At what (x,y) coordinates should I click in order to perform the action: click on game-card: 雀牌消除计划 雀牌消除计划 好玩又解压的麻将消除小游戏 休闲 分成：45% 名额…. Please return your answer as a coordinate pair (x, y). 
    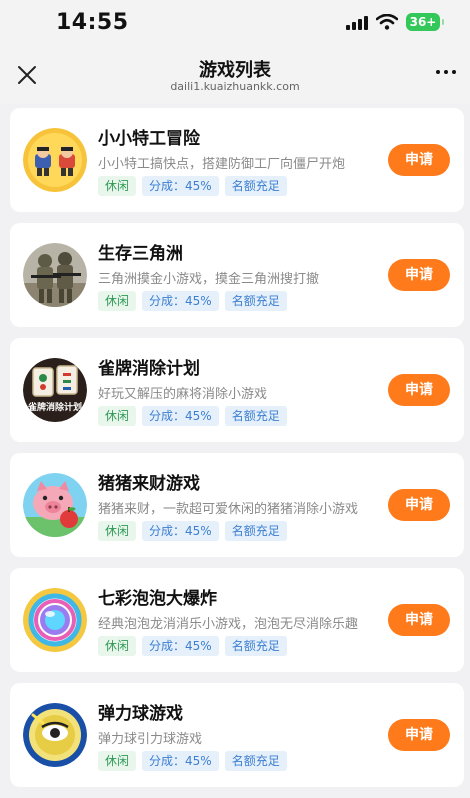
    Looking at the image, I should click on (237, 390).